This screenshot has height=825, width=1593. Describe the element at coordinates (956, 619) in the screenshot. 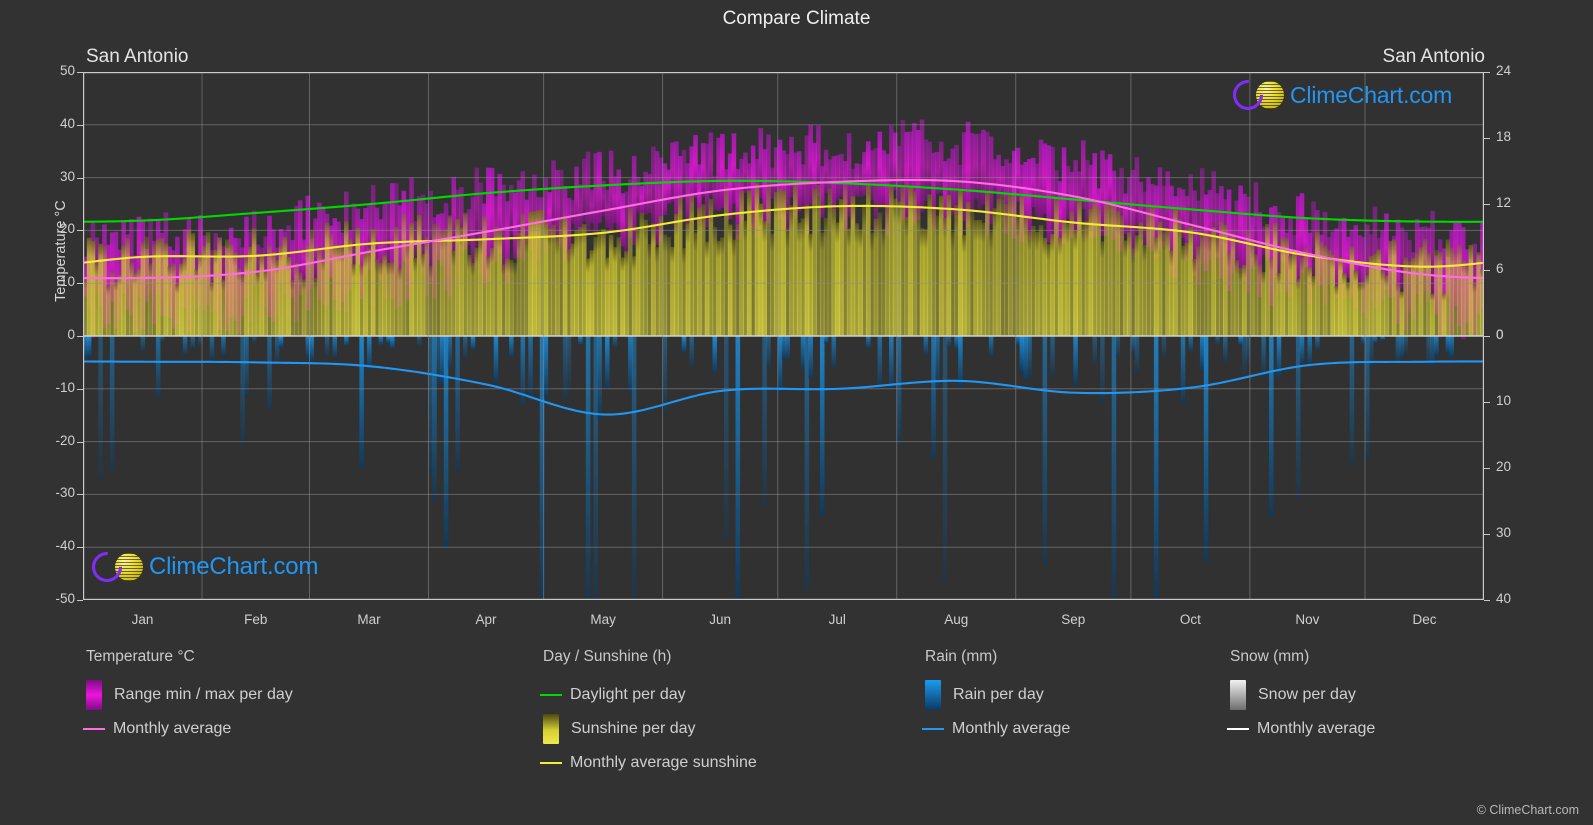

I see `x-axis-tick: Aug` at that location.